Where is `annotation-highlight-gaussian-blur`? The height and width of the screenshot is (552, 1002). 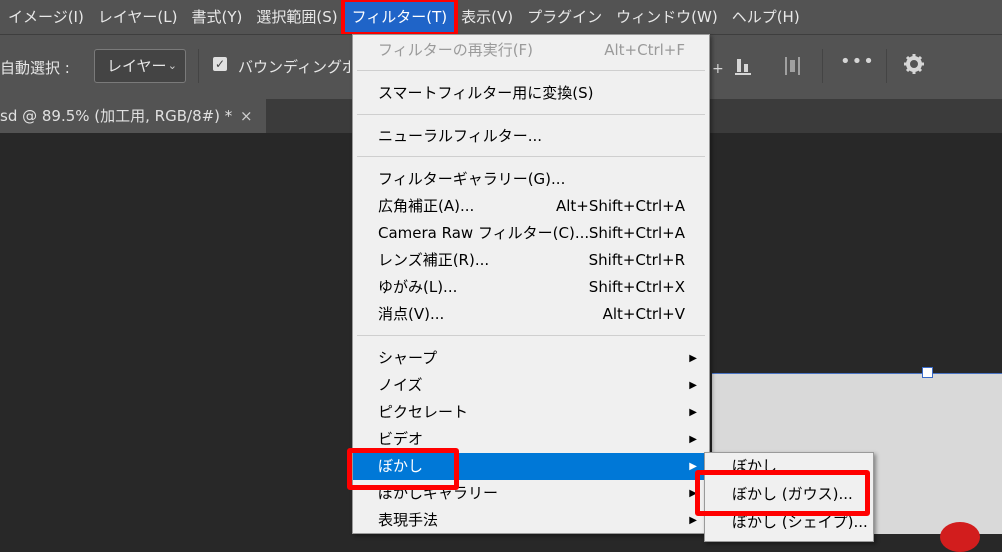 annotation-highlight-gaussian-blur is located at coordinates (782, 493).